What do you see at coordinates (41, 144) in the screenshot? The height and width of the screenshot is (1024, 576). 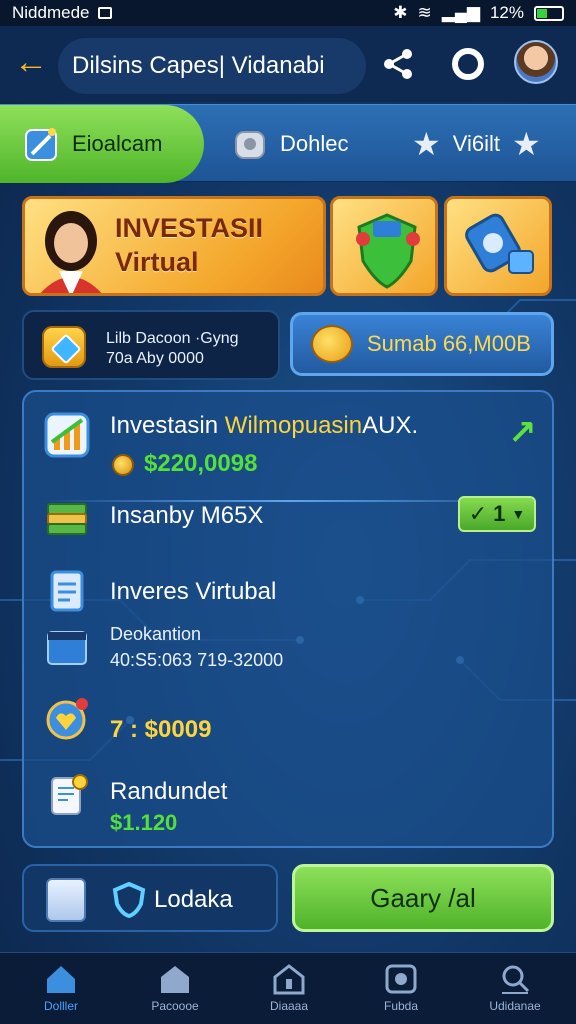 I see `edit-badge-icon` at bounding box center [41, 144].